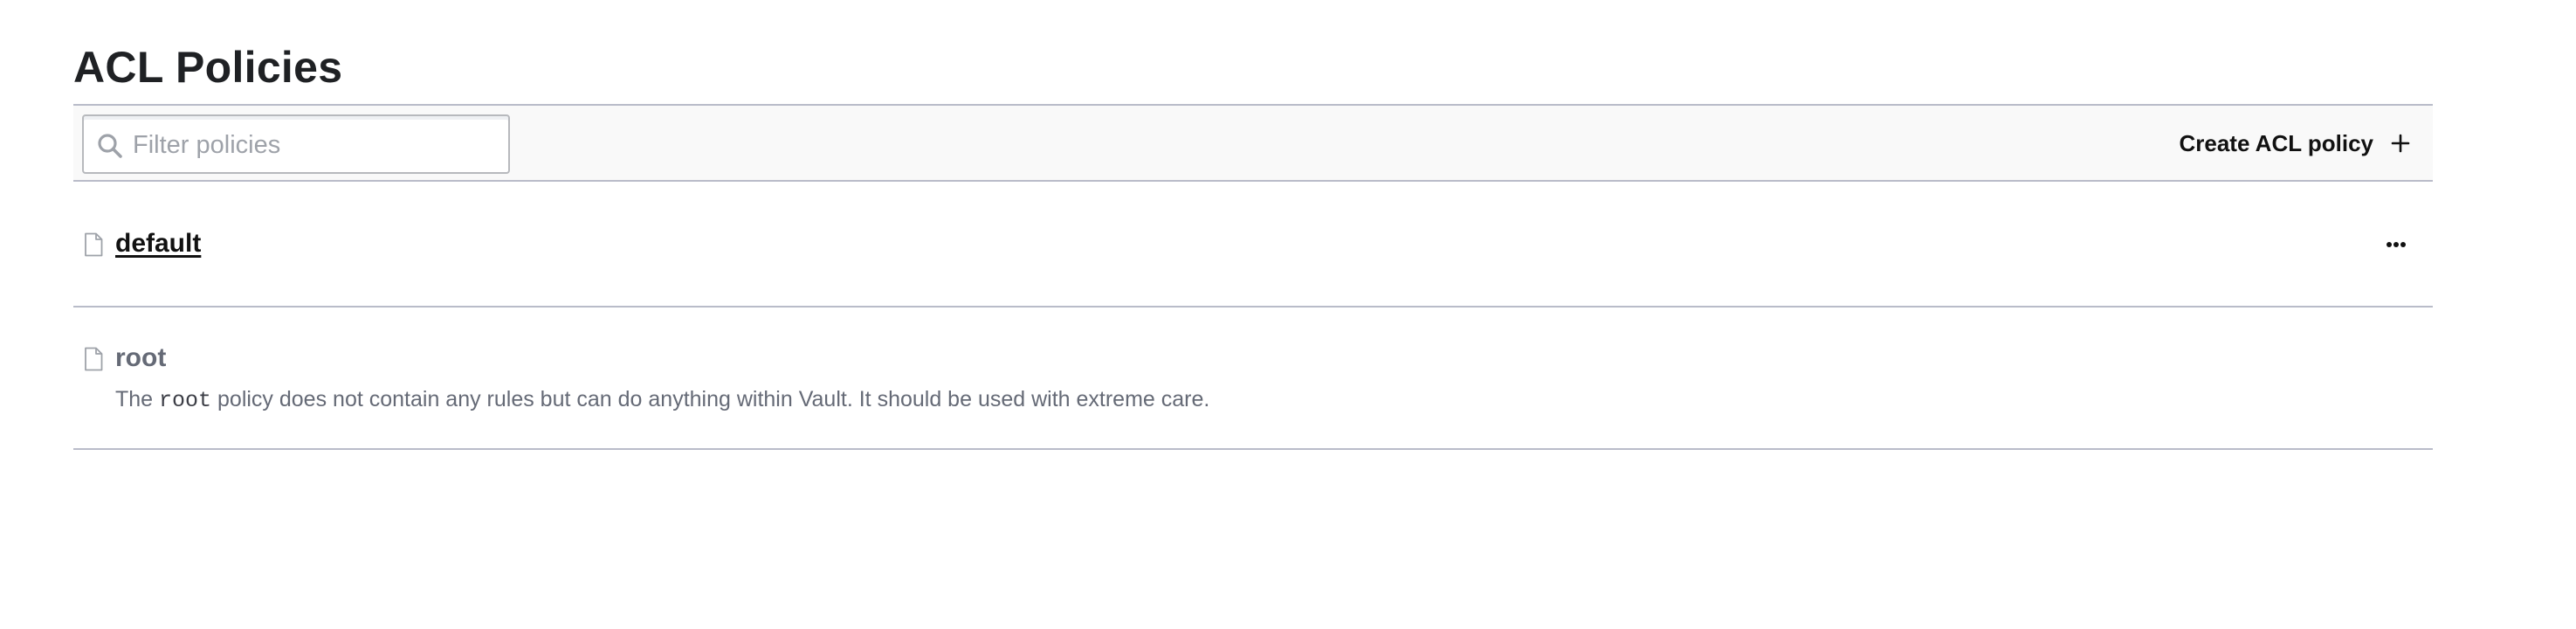  Describe the element at coordinates (208, 67) in the screenshot. I see `page-title: ACL Policies` at that location.